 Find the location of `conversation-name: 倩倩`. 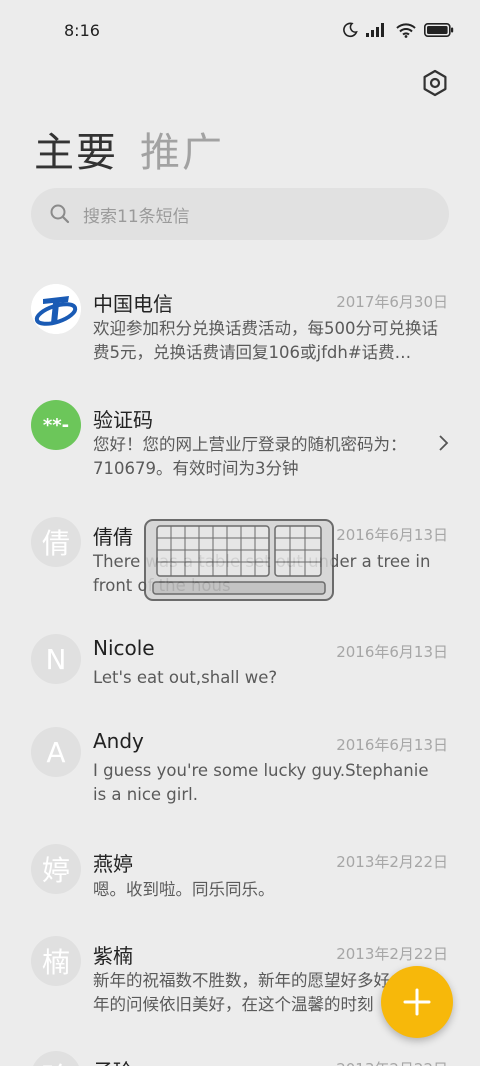

conversation-name: 倩倩 is located at coordinates (113, 537).